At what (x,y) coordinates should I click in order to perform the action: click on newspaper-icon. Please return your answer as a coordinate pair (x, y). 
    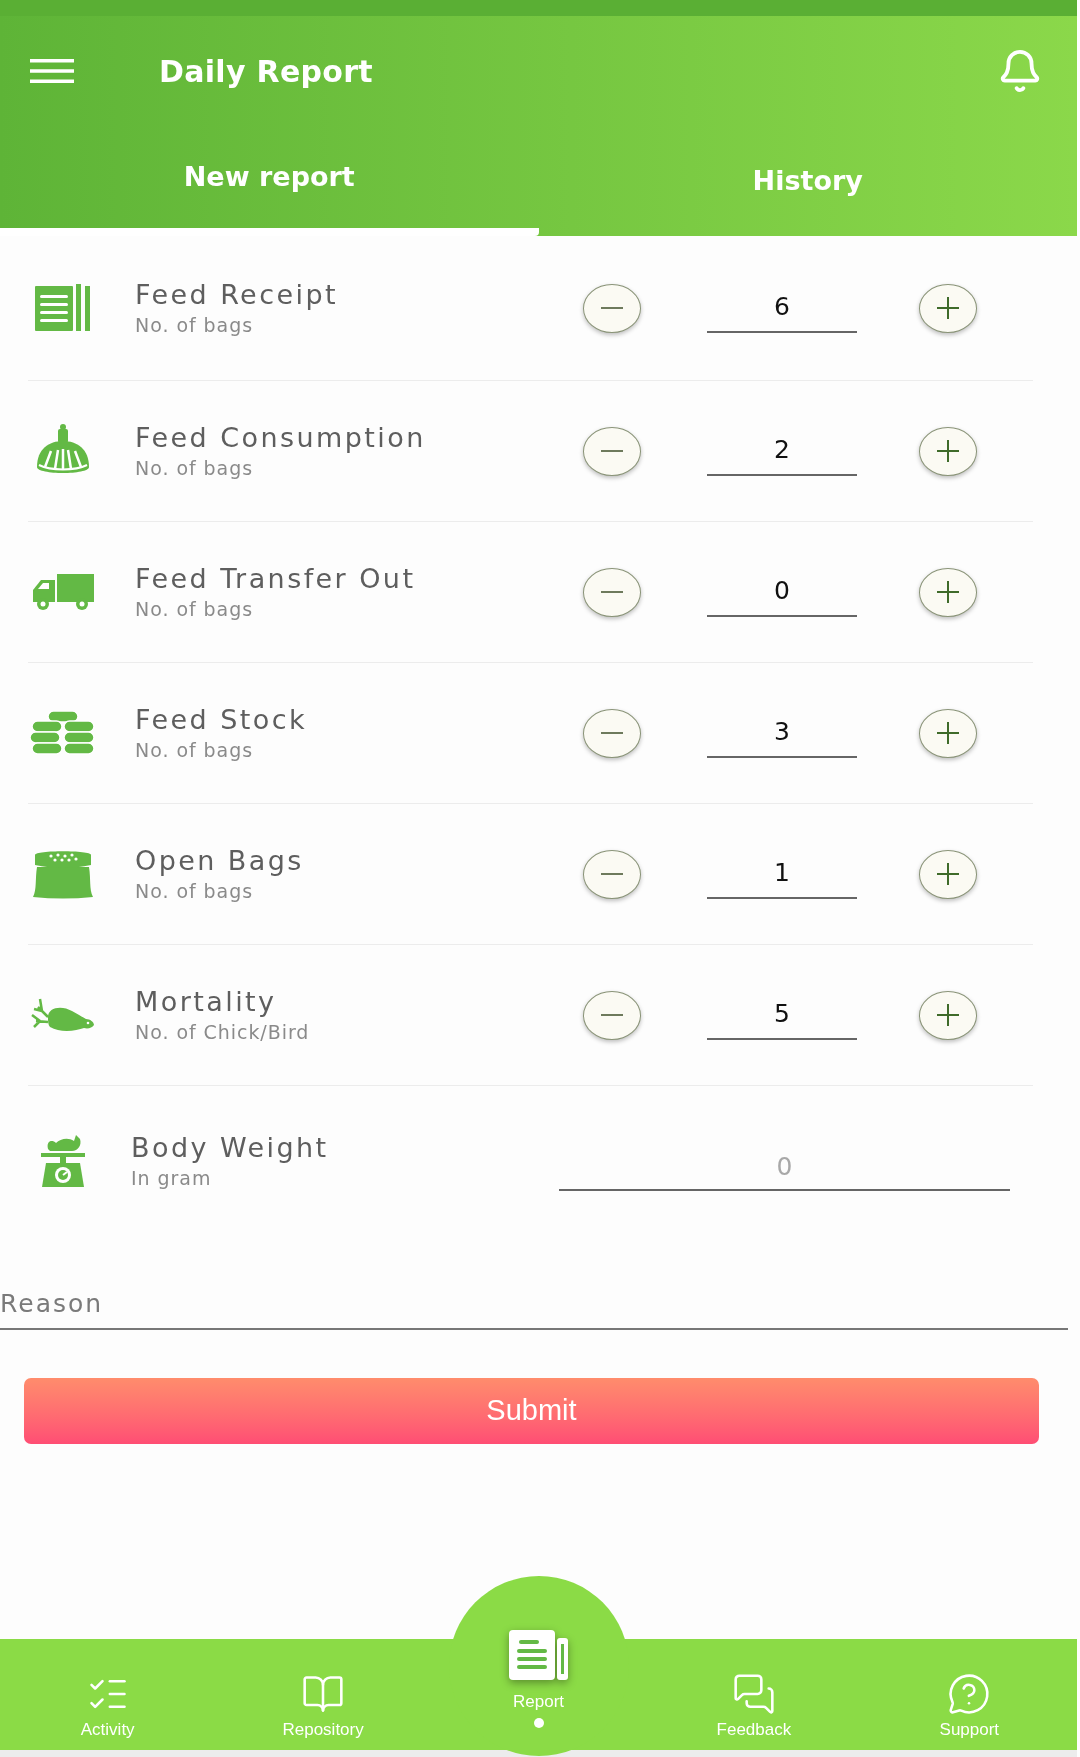
    Looking at the image, I should click on (538, 1655).